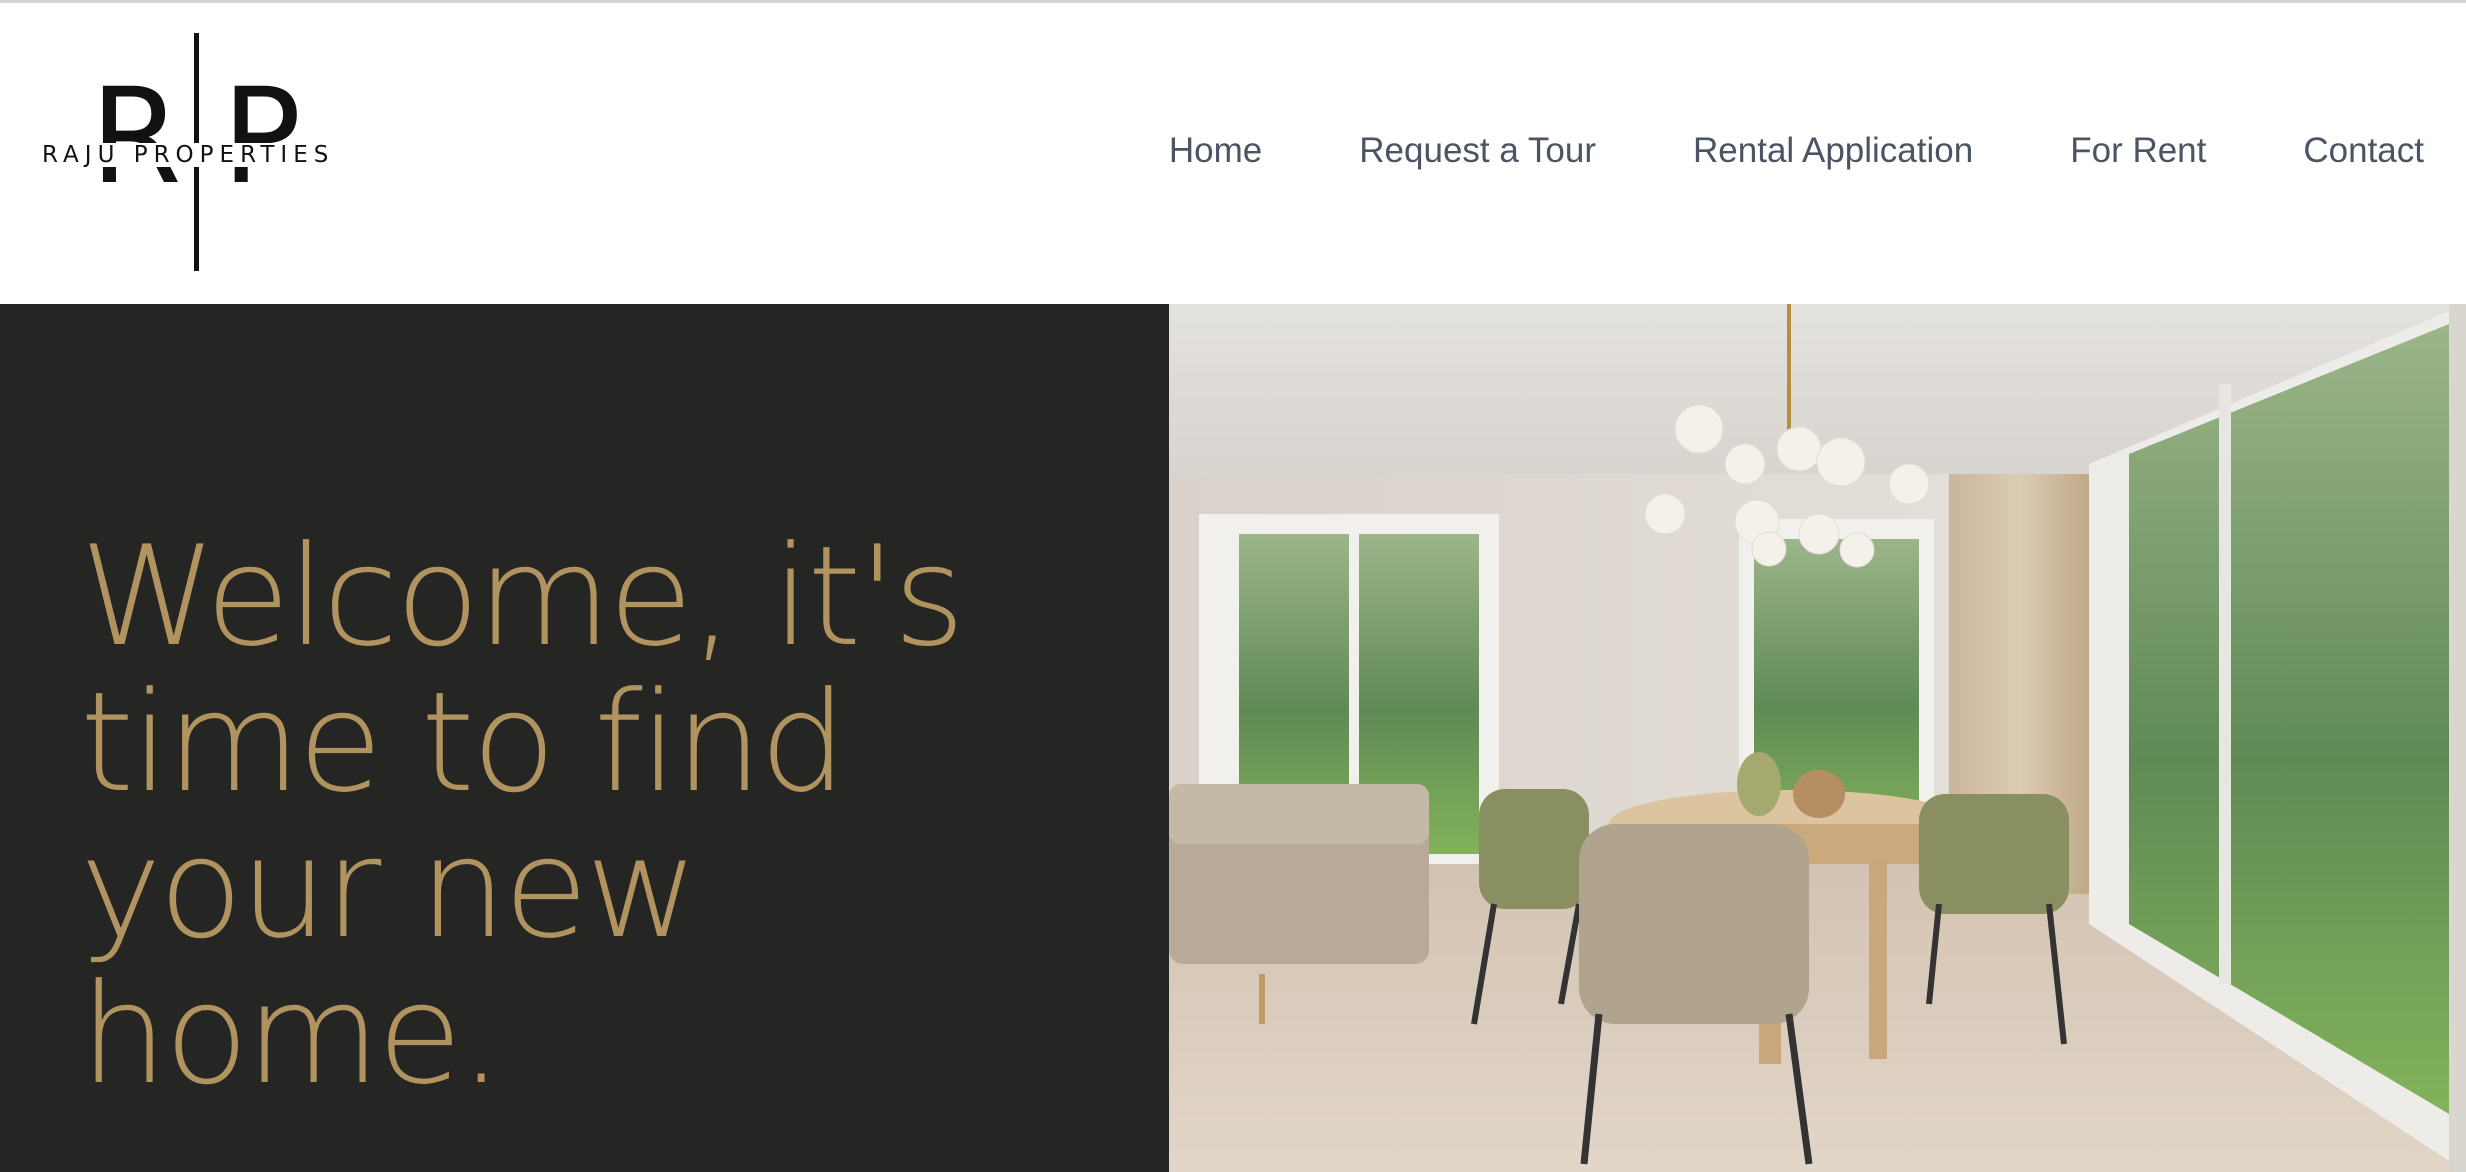  What do you see at coordinates (2363, 151) in the screenshot?
I see `nav-contact: Contact` at bounding box center [2363, 151].